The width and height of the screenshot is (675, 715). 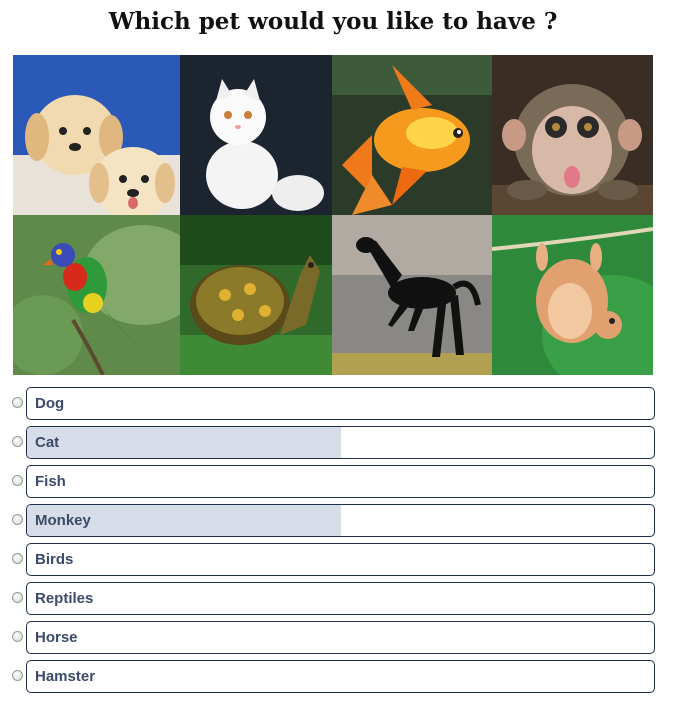 What do you see at coordinates (96, 295) in the screenshot?
I see `bird-photo` at bounding box center [96, 295].